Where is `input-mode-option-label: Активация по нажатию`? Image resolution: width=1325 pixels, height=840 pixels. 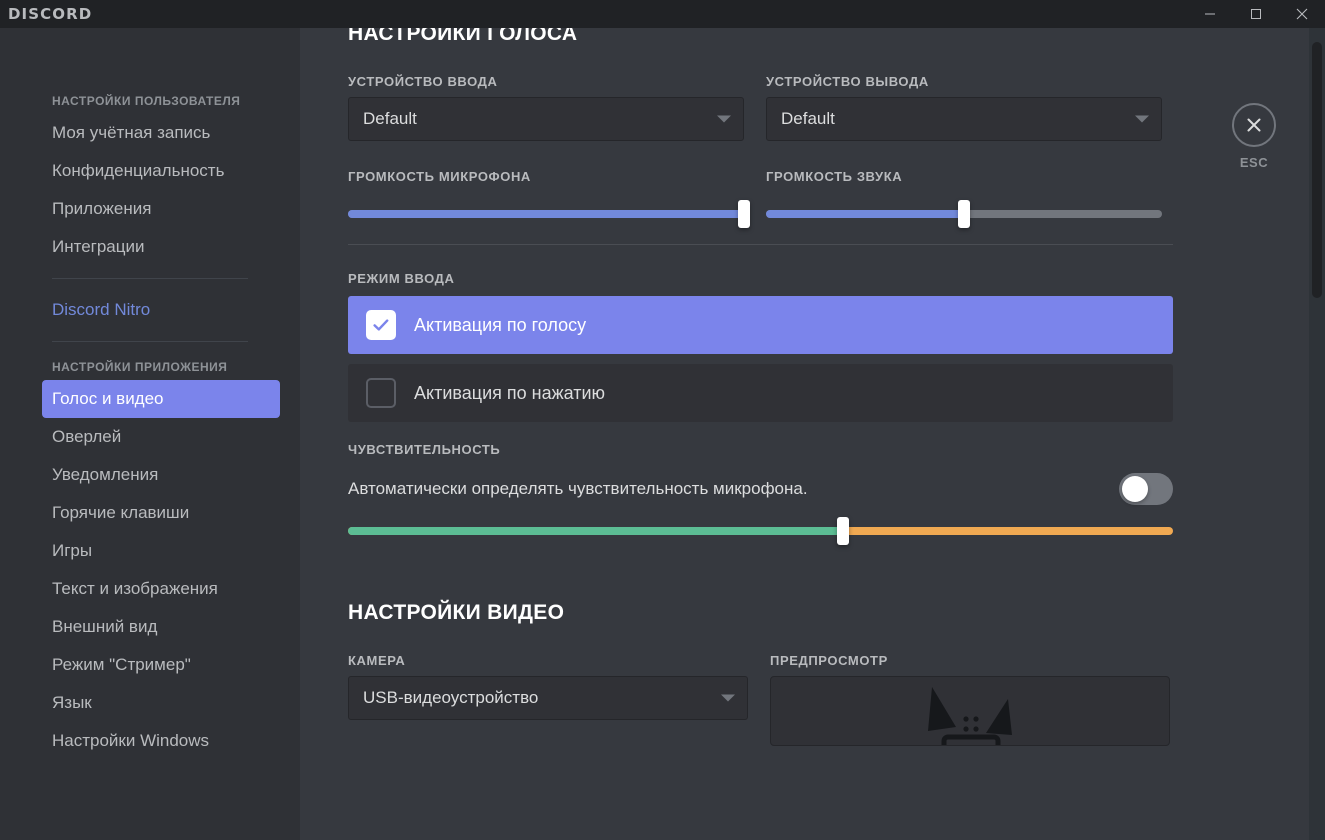
input-mode-option-label: Активация по нажатию is located at coordinates (510, 392).